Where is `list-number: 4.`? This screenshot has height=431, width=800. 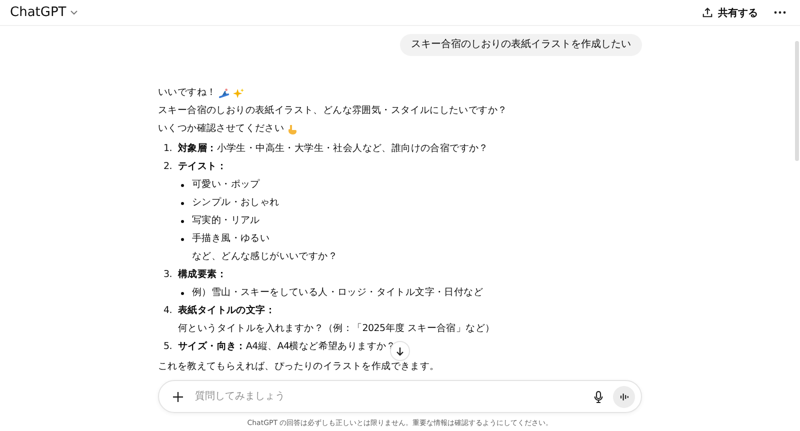
list-number: 4. is located at coordinates (167, 311).